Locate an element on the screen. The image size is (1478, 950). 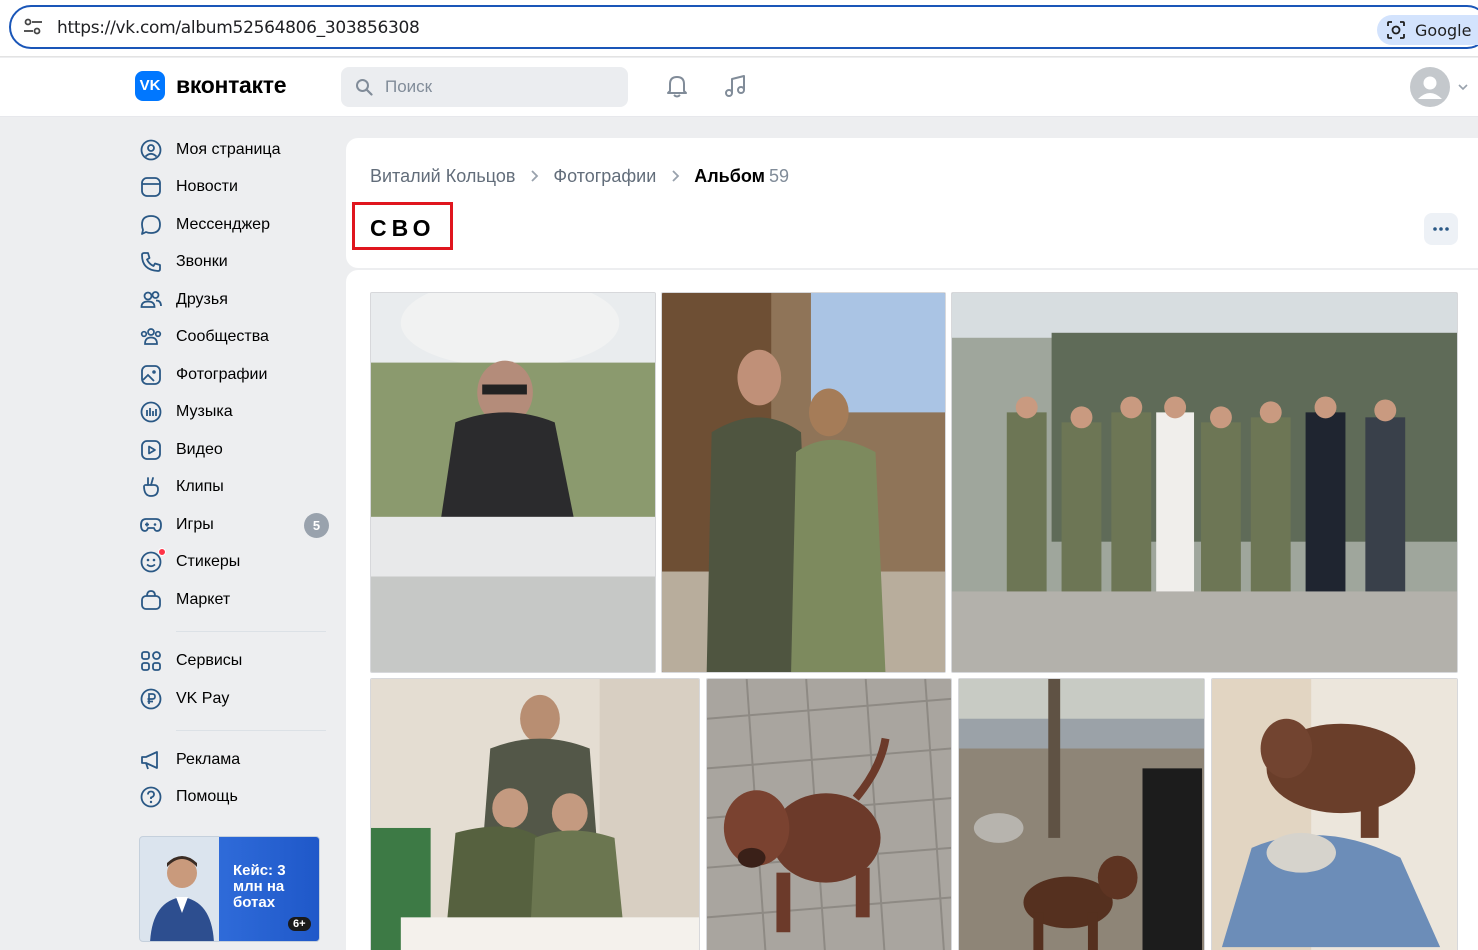
breadcrumb-owner-link: Виталий Кольцов is located at coordinates (442, 176).